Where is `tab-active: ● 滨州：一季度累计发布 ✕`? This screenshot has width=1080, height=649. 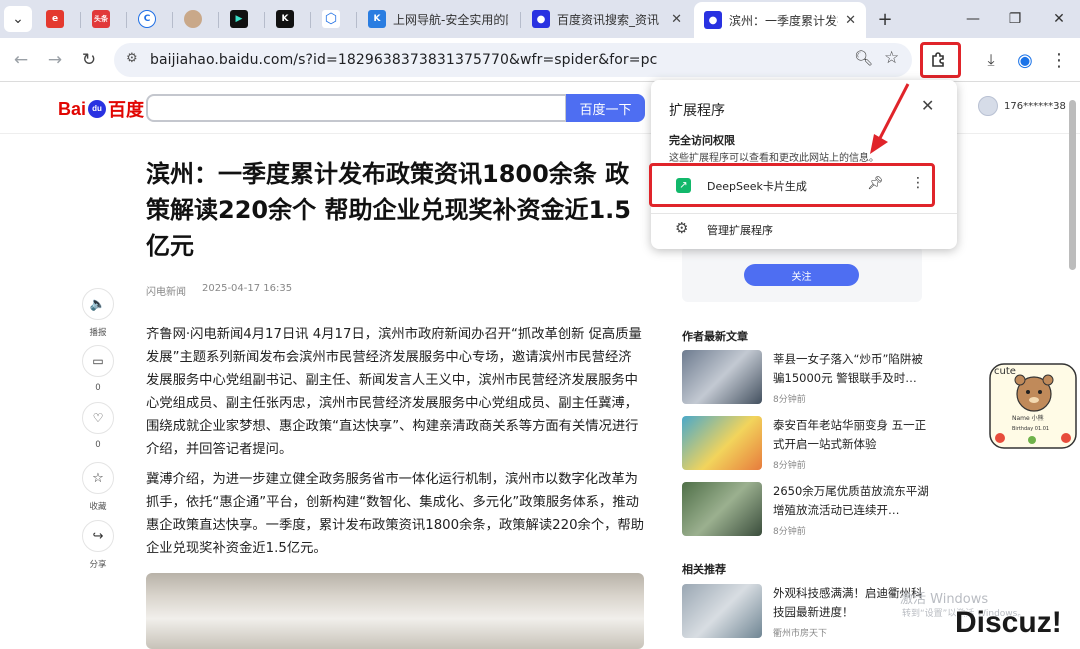
tab-active: ● 滨州：一季度累计发布 ✕ is located at coordinates (780, 20).